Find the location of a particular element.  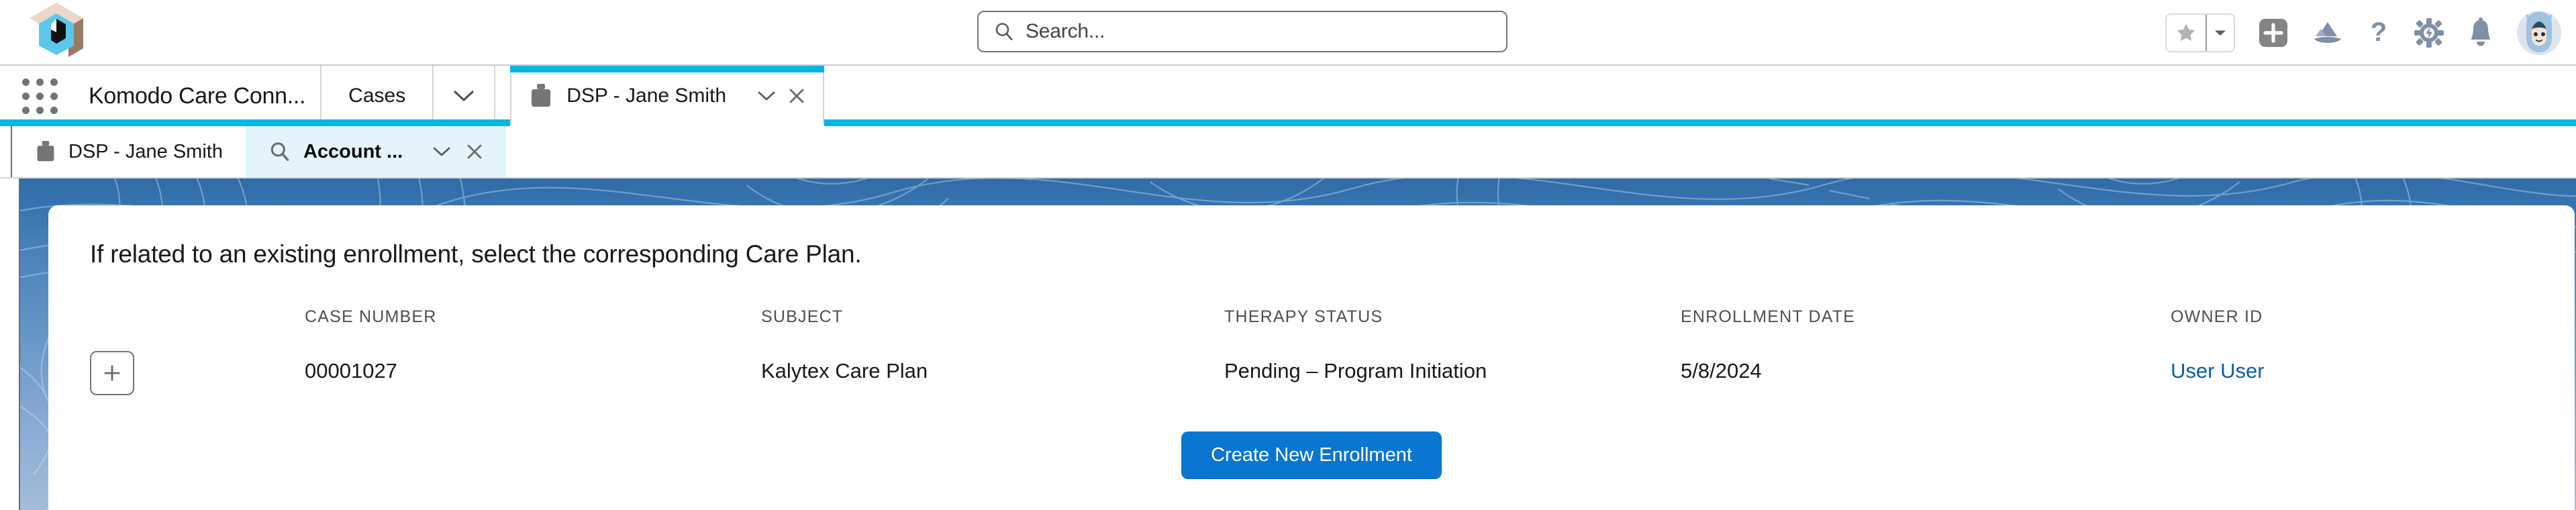

table-header-spacer is located at coordinates (197, 323).